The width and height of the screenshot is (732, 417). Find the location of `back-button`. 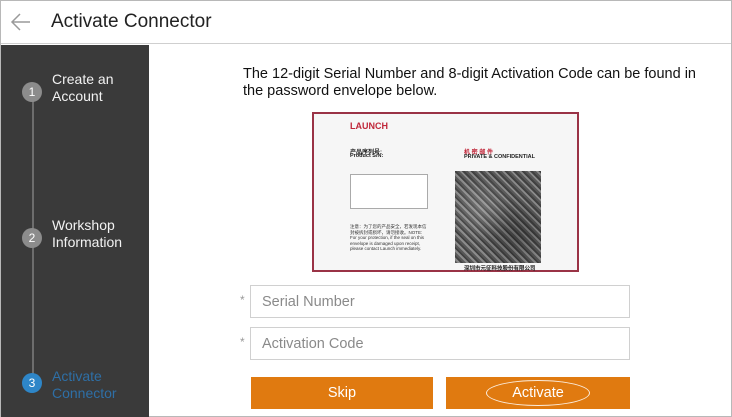

back-button is located at coordinates (21, 22).